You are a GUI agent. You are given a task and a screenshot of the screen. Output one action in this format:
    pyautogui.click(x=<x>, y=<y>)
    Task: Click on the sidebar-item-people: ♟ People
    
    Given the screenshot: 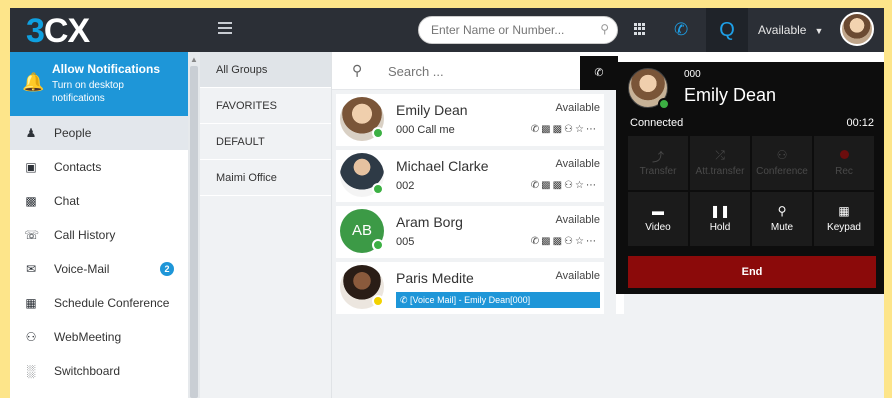 What is the action you would take?
    pyautogui.click(x=99, y=133)
    